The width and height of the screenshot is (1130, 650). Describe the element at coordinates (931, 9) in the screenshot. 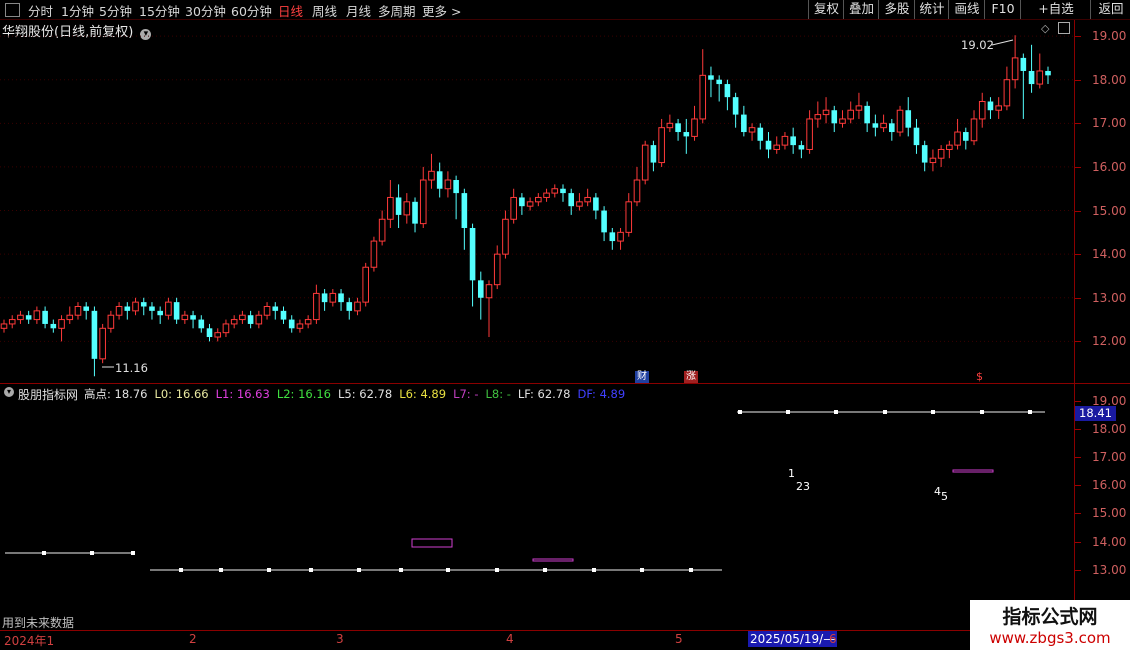

I see `toolbar-button: 统计` at that location.